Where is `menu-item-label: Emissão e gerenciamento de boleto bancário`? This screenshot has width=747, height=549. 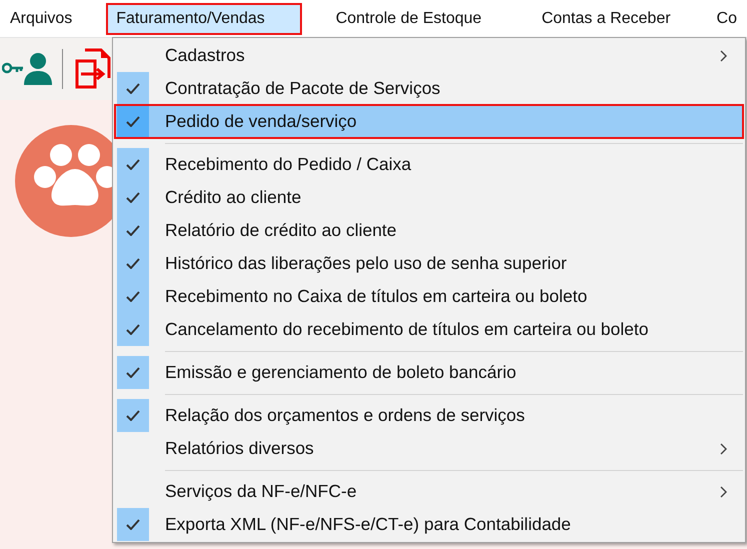 menu-item-label: Emissão e gerenciamento de boleto bancário is located at coordinates (341, 372).